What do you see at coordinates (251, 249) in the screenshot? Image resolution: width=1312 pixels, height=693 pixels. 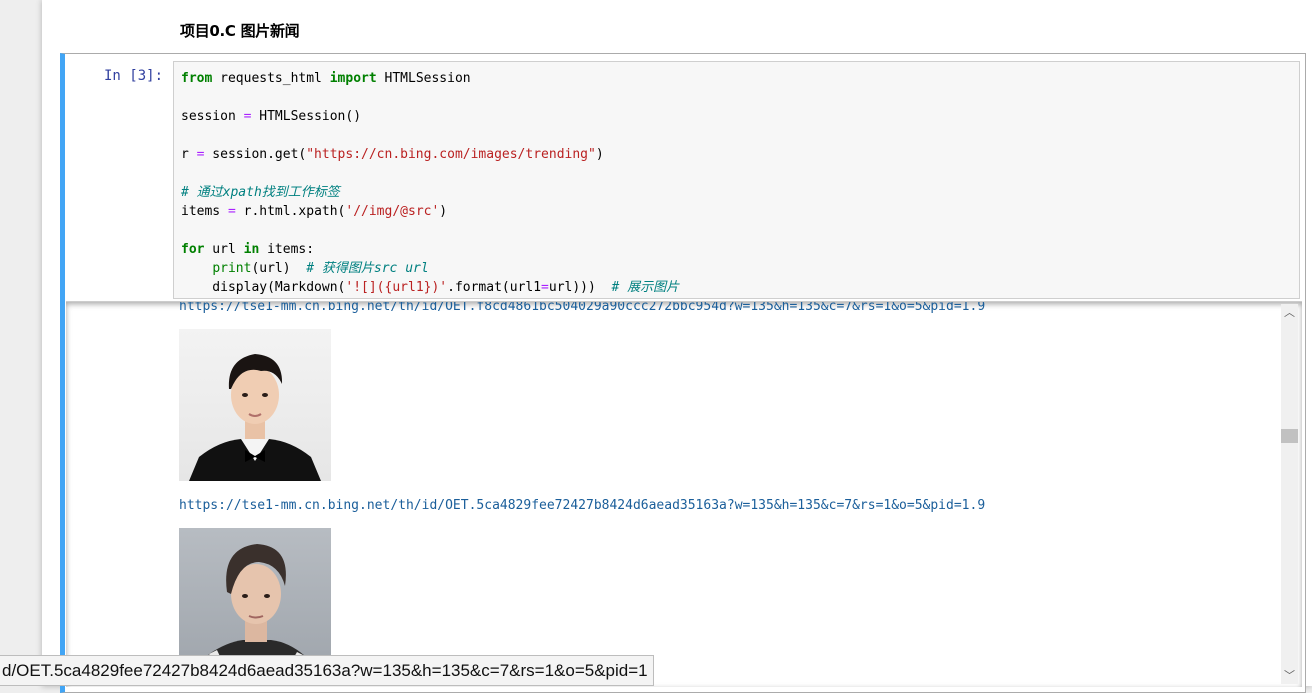 I see `code-token: in` at bounding box center [251, 249].